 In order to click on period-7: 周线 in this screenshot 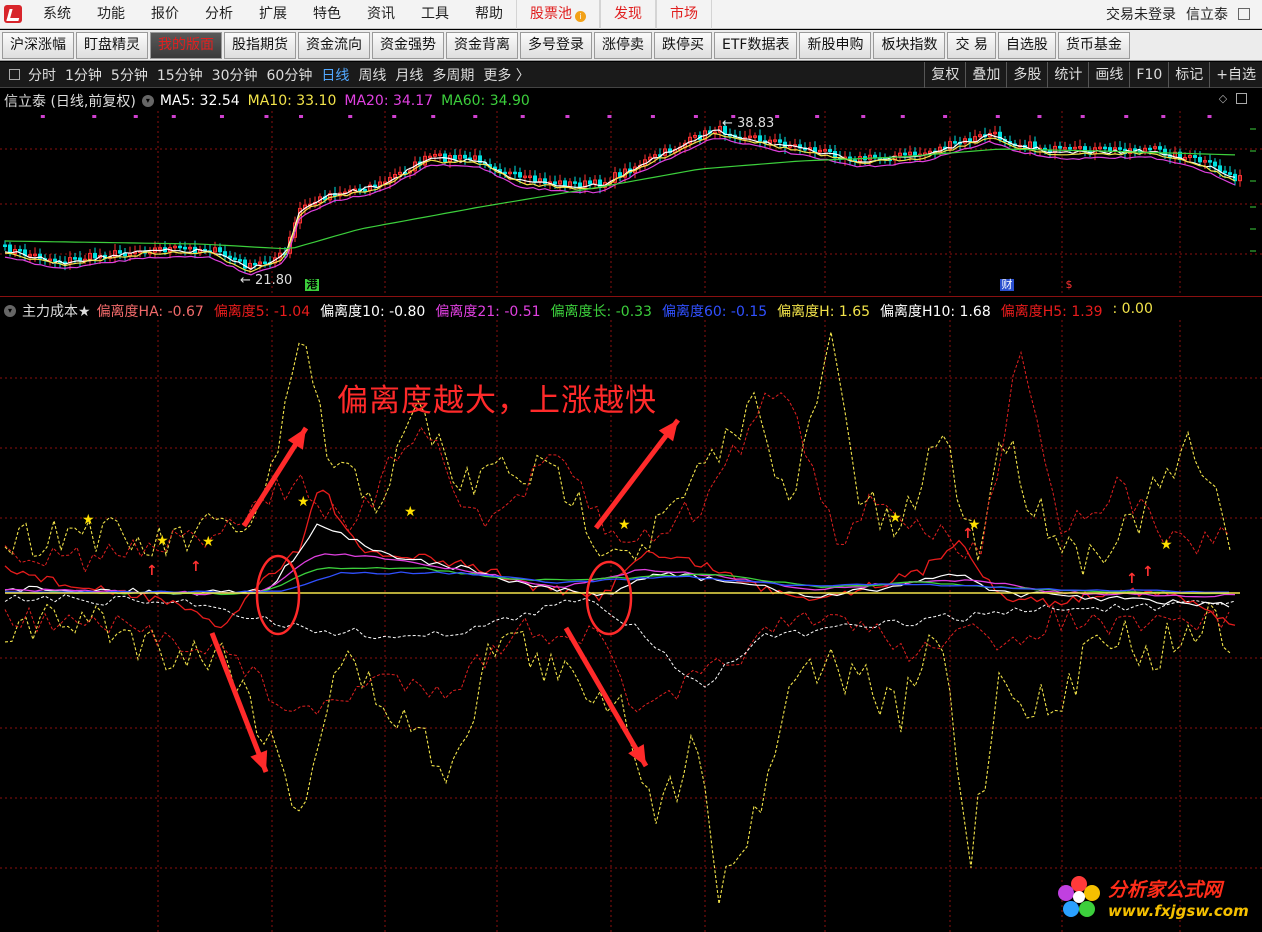, I will do `click(372, 75)`.